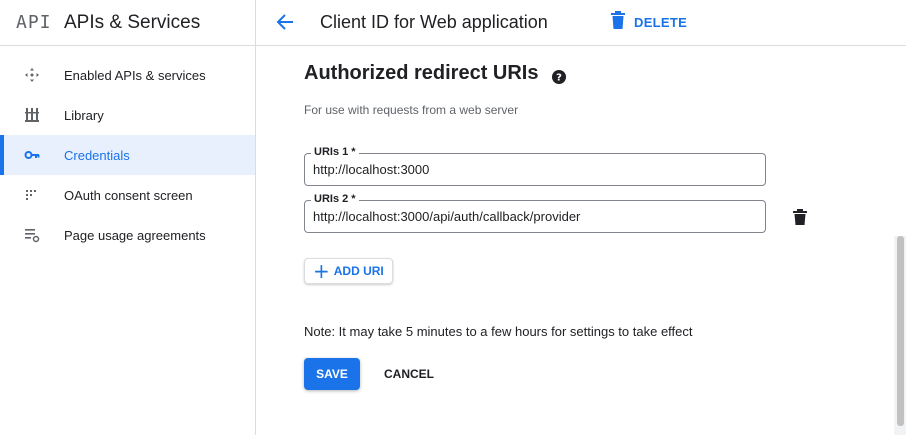  What do you see at coordinates (285, 22) in the screenshot?
I see `back-arrow-icon` at bounding box center [285, 22].